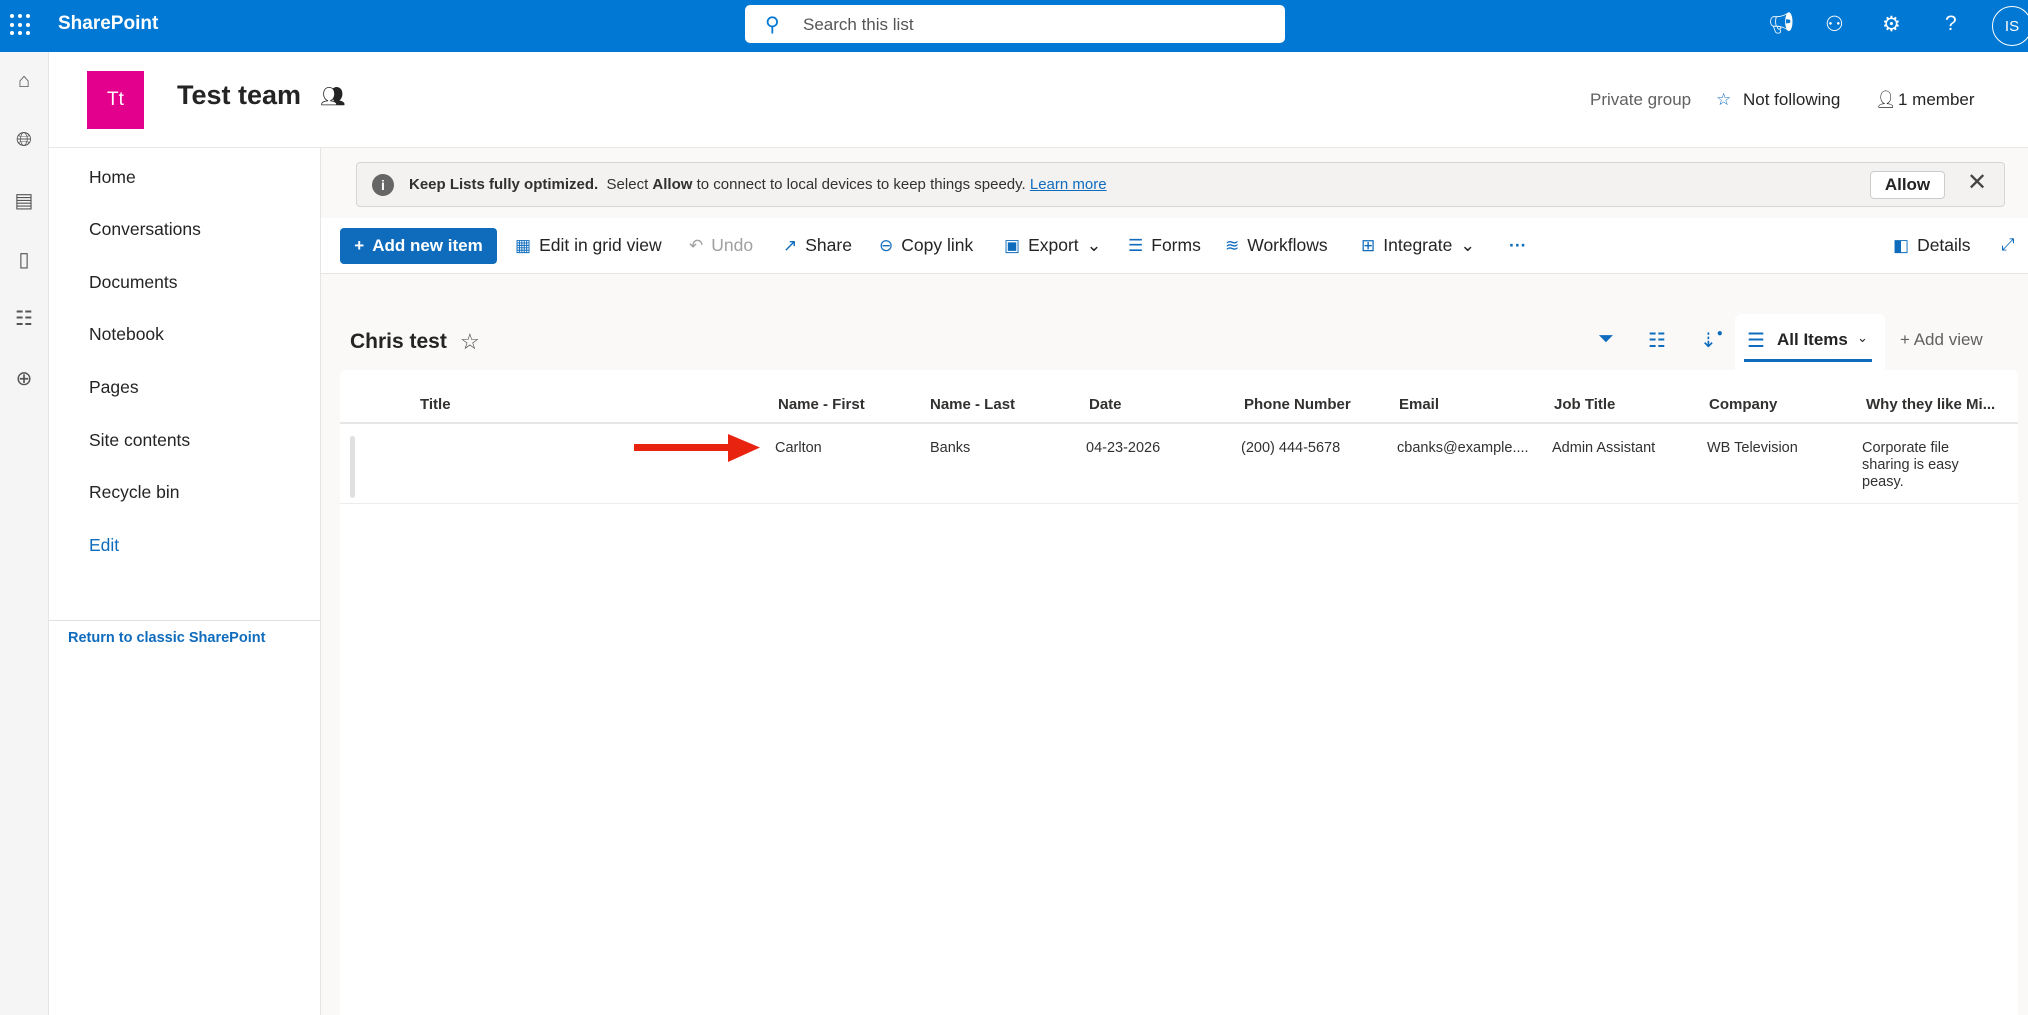 Image resolution: width=2028 pixels, height=1015 pixels. What do you see at coordinates (133, 282) in the screenshot?
I see `nav-documents: Documents` at bounding box center [133, 282].